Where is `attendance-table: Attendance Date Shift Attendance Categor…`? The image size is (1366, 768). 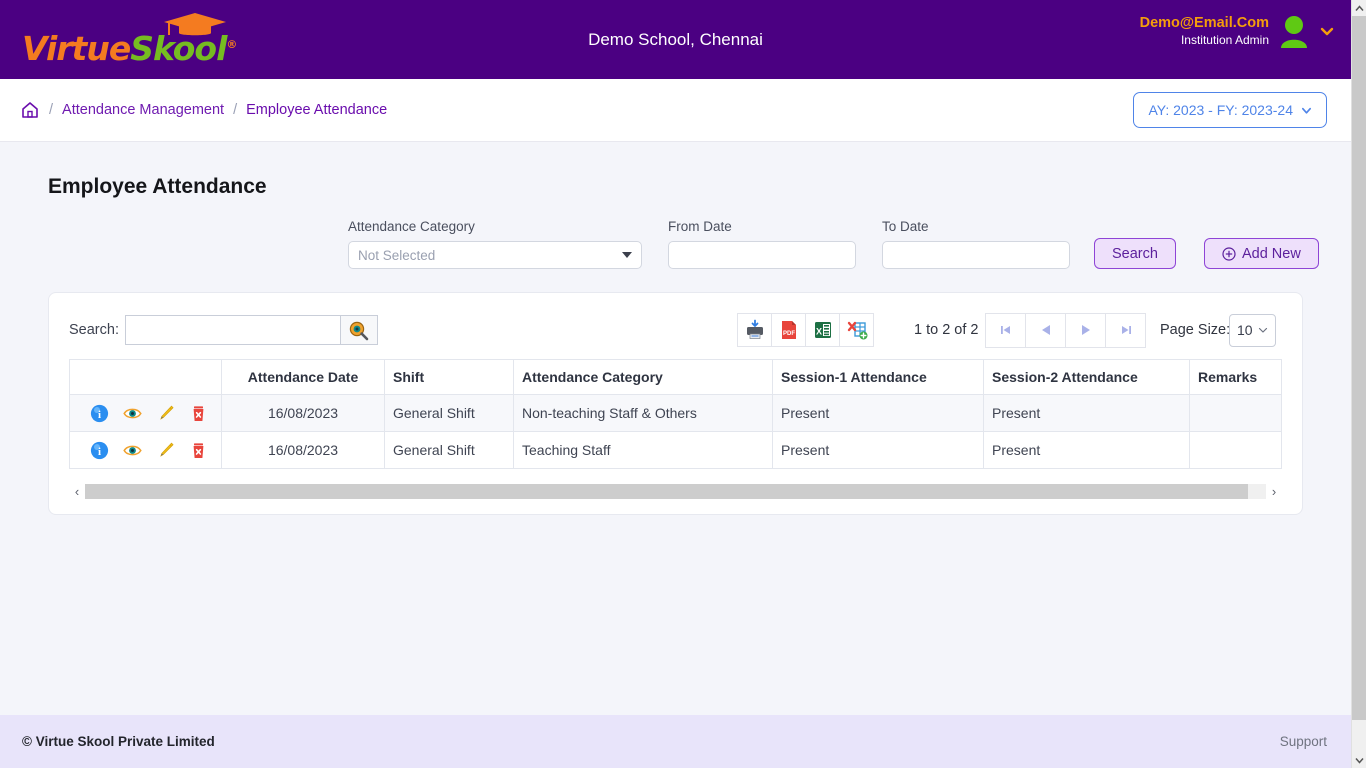 attendance-table: Attendance Date Shift Attendance Categor… is located at coordinates (675, 414).